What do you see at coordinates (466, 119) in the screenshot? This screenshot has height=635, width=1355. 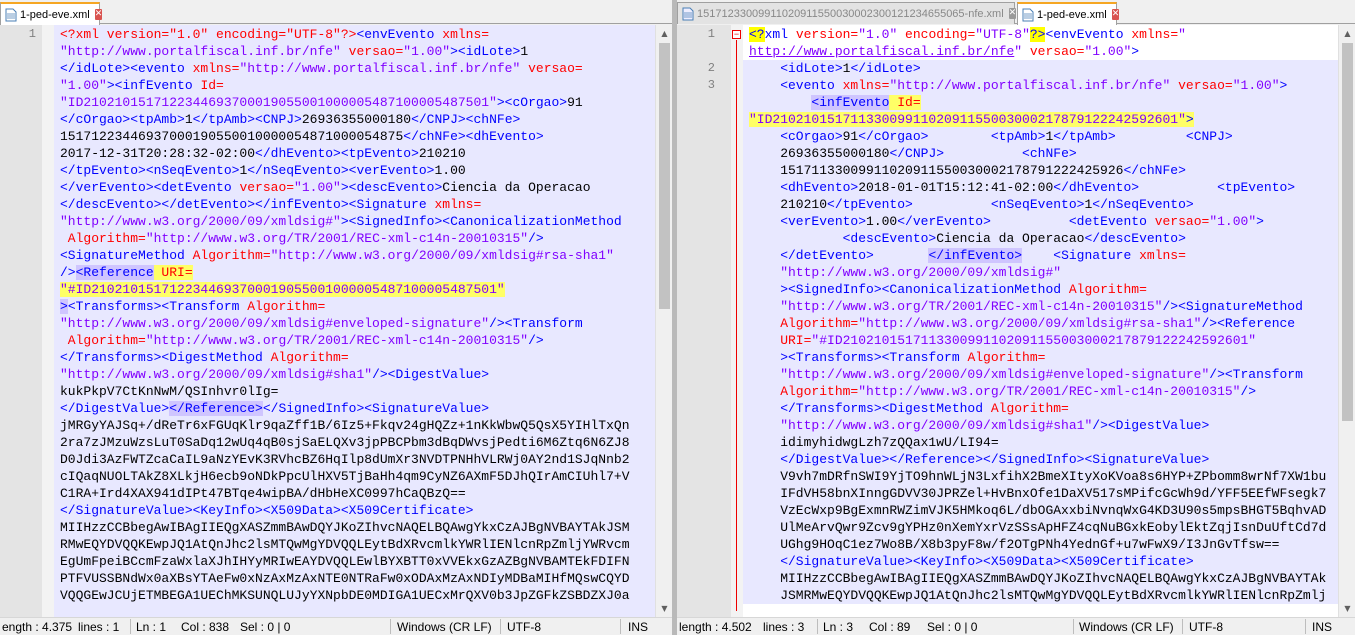 I see `code-token: </CNPJ><chNFe>` at bounding box center [466, 119].